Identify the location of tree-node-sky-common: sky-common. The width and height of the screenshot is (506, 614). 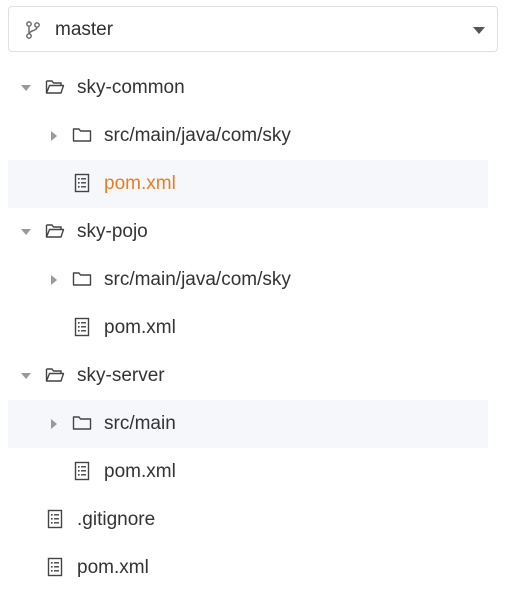
(253, 88).